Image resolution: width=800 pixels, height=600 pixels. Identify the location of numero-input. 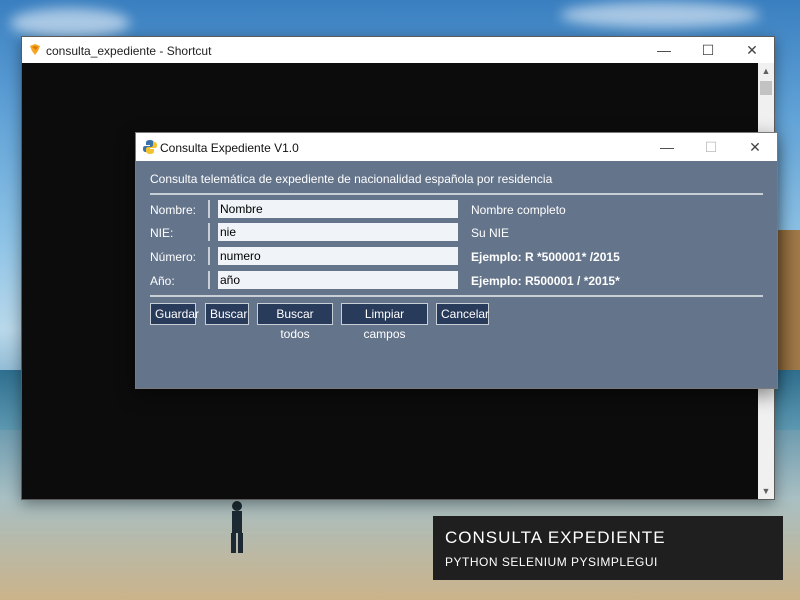
(338, 256).